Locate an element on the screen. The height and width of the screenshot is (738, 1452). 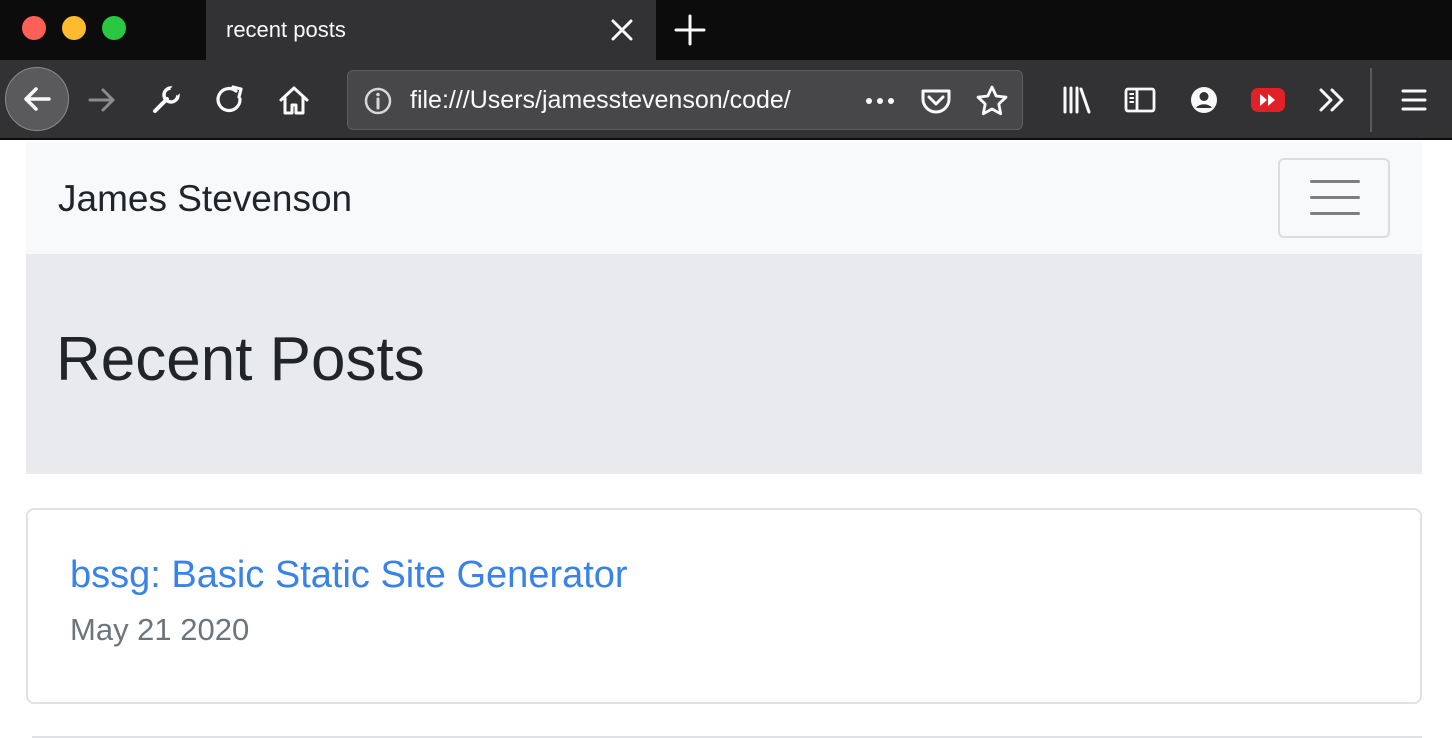
post-title-link: bssg: Basic Static Site Generator is located at coordinates (349, 575).